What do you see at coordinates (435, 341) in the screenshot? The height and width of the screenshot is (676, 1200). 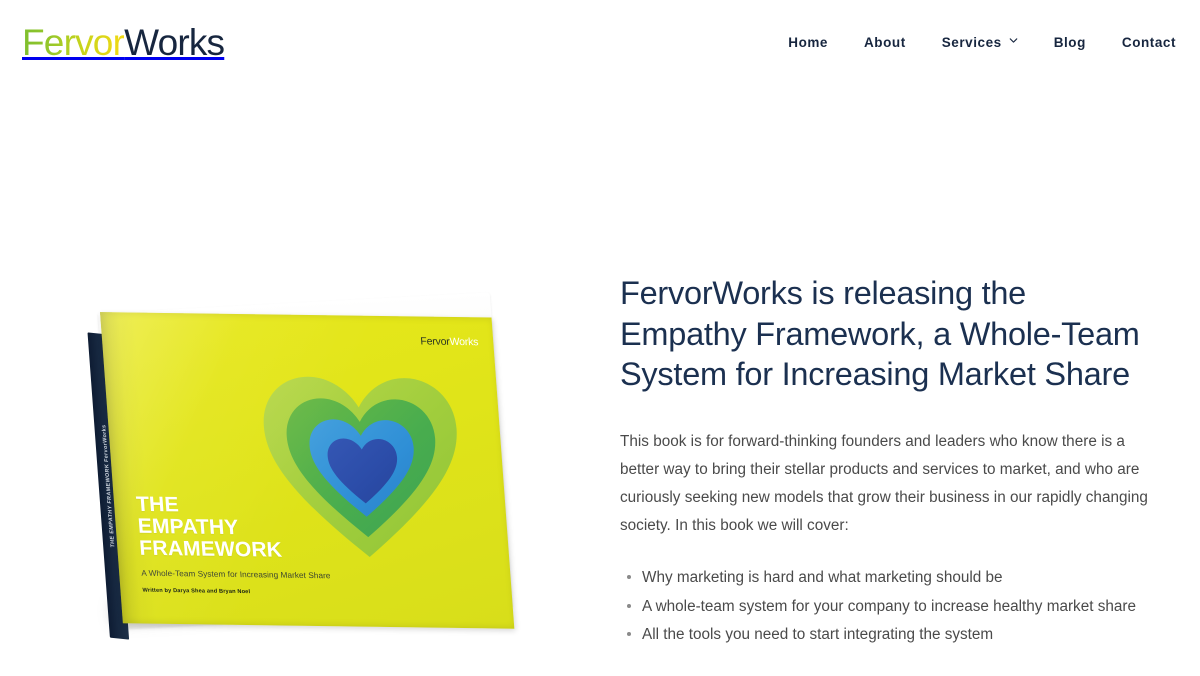 I see `book-cover-logo-fervor: Fervor` at bounding box center [435, 341].